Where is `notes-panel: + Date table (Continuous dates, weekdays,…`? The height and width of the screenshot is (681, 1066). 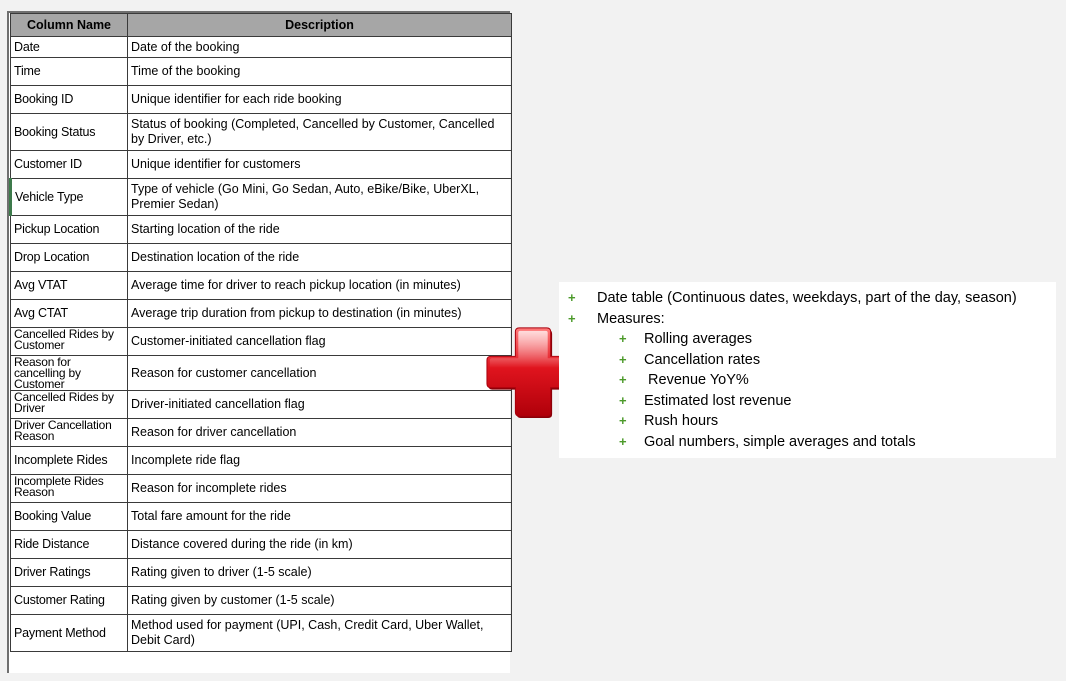
notes-panel: + Date table (Continuous dates, weekdays,… is located at coordinates (807, 370).